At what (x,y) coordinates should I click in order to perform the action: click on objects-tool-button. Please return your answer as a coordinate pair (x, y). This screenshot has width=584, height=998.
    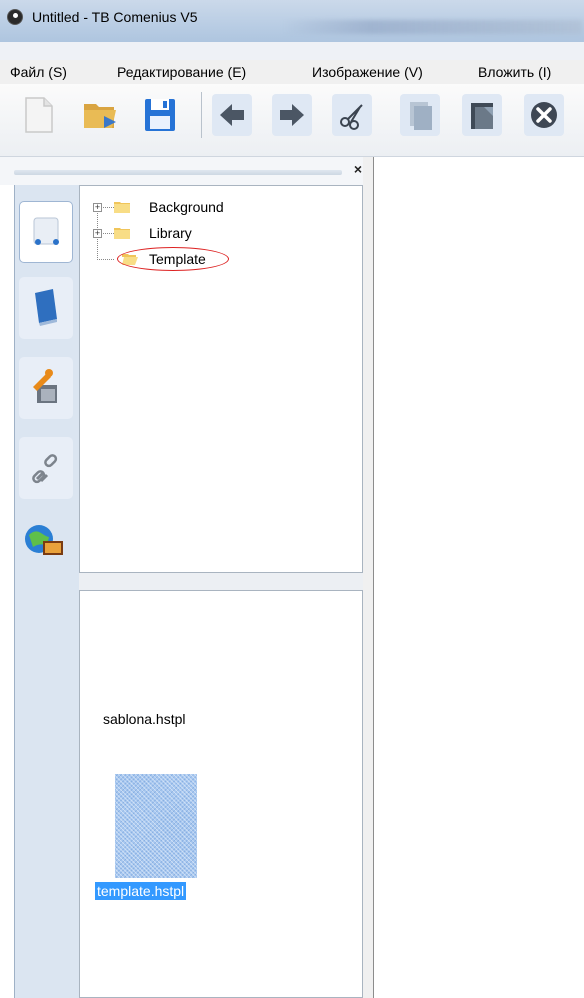
    Looking at the image, I should click on (46, 232).